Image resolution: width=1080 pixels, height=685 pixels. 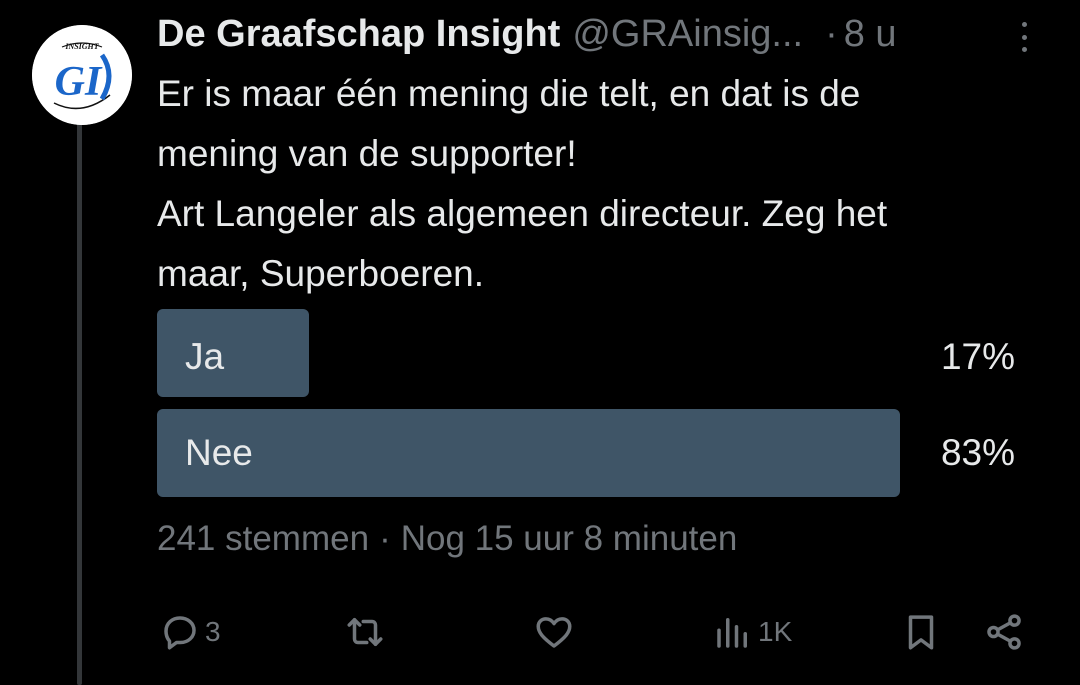 I want to click on avatar-text: GI, so click(x=79, y=82).